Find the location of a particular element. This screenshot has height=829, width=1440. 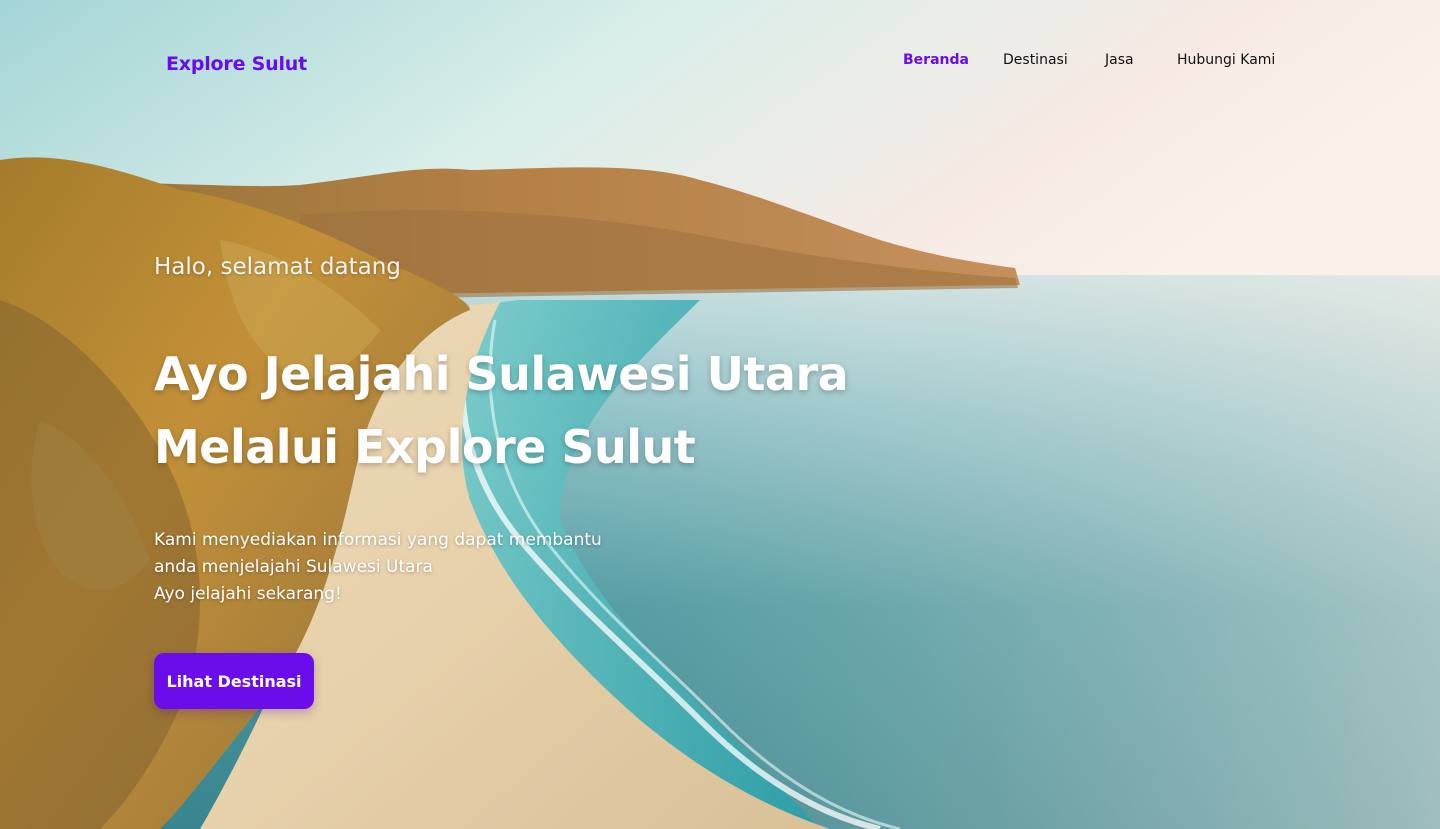

nav-links: Beranda Destinasi Jasa Hubungi Kami is located at coordinates (720, 62).